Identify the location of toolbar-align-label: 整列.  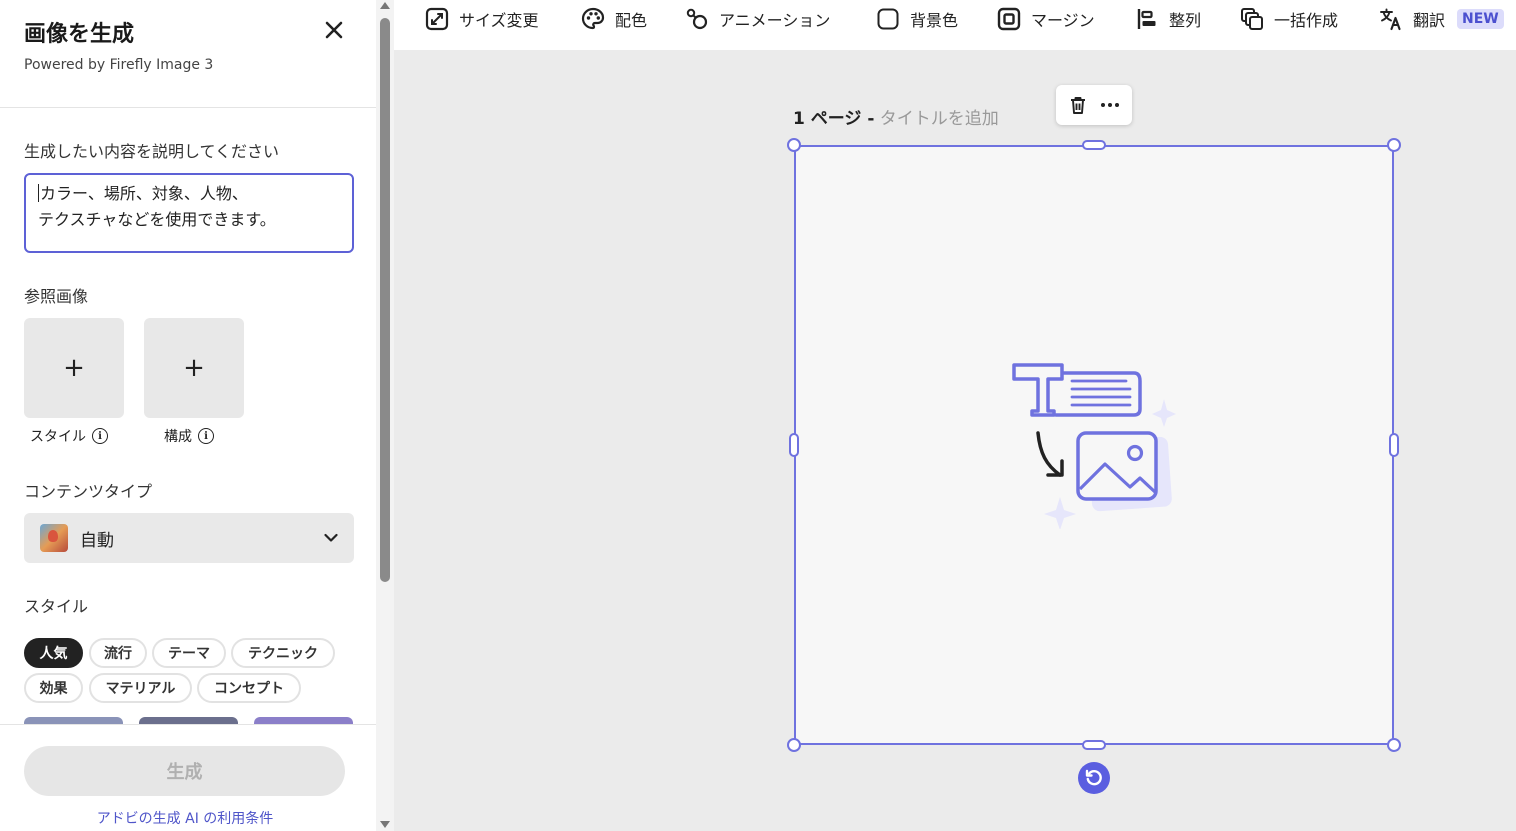
(1185, 20).